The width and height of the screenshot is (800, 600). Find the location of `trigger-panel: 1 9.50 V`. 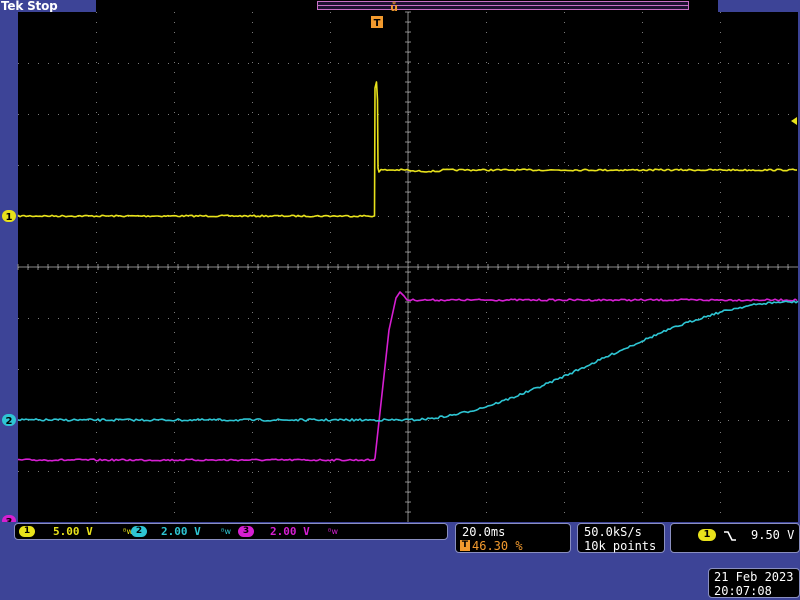

trigger-panel: 1 9.50 V is located at coordinates (735, 538).